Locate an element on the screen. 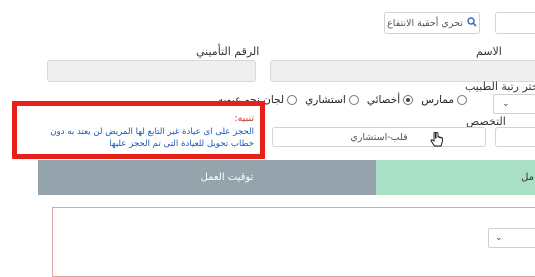 The image size is (535, 277). eligibility-search-label: تحري أحقية الانتفاع is located at coordinates (425, 23).